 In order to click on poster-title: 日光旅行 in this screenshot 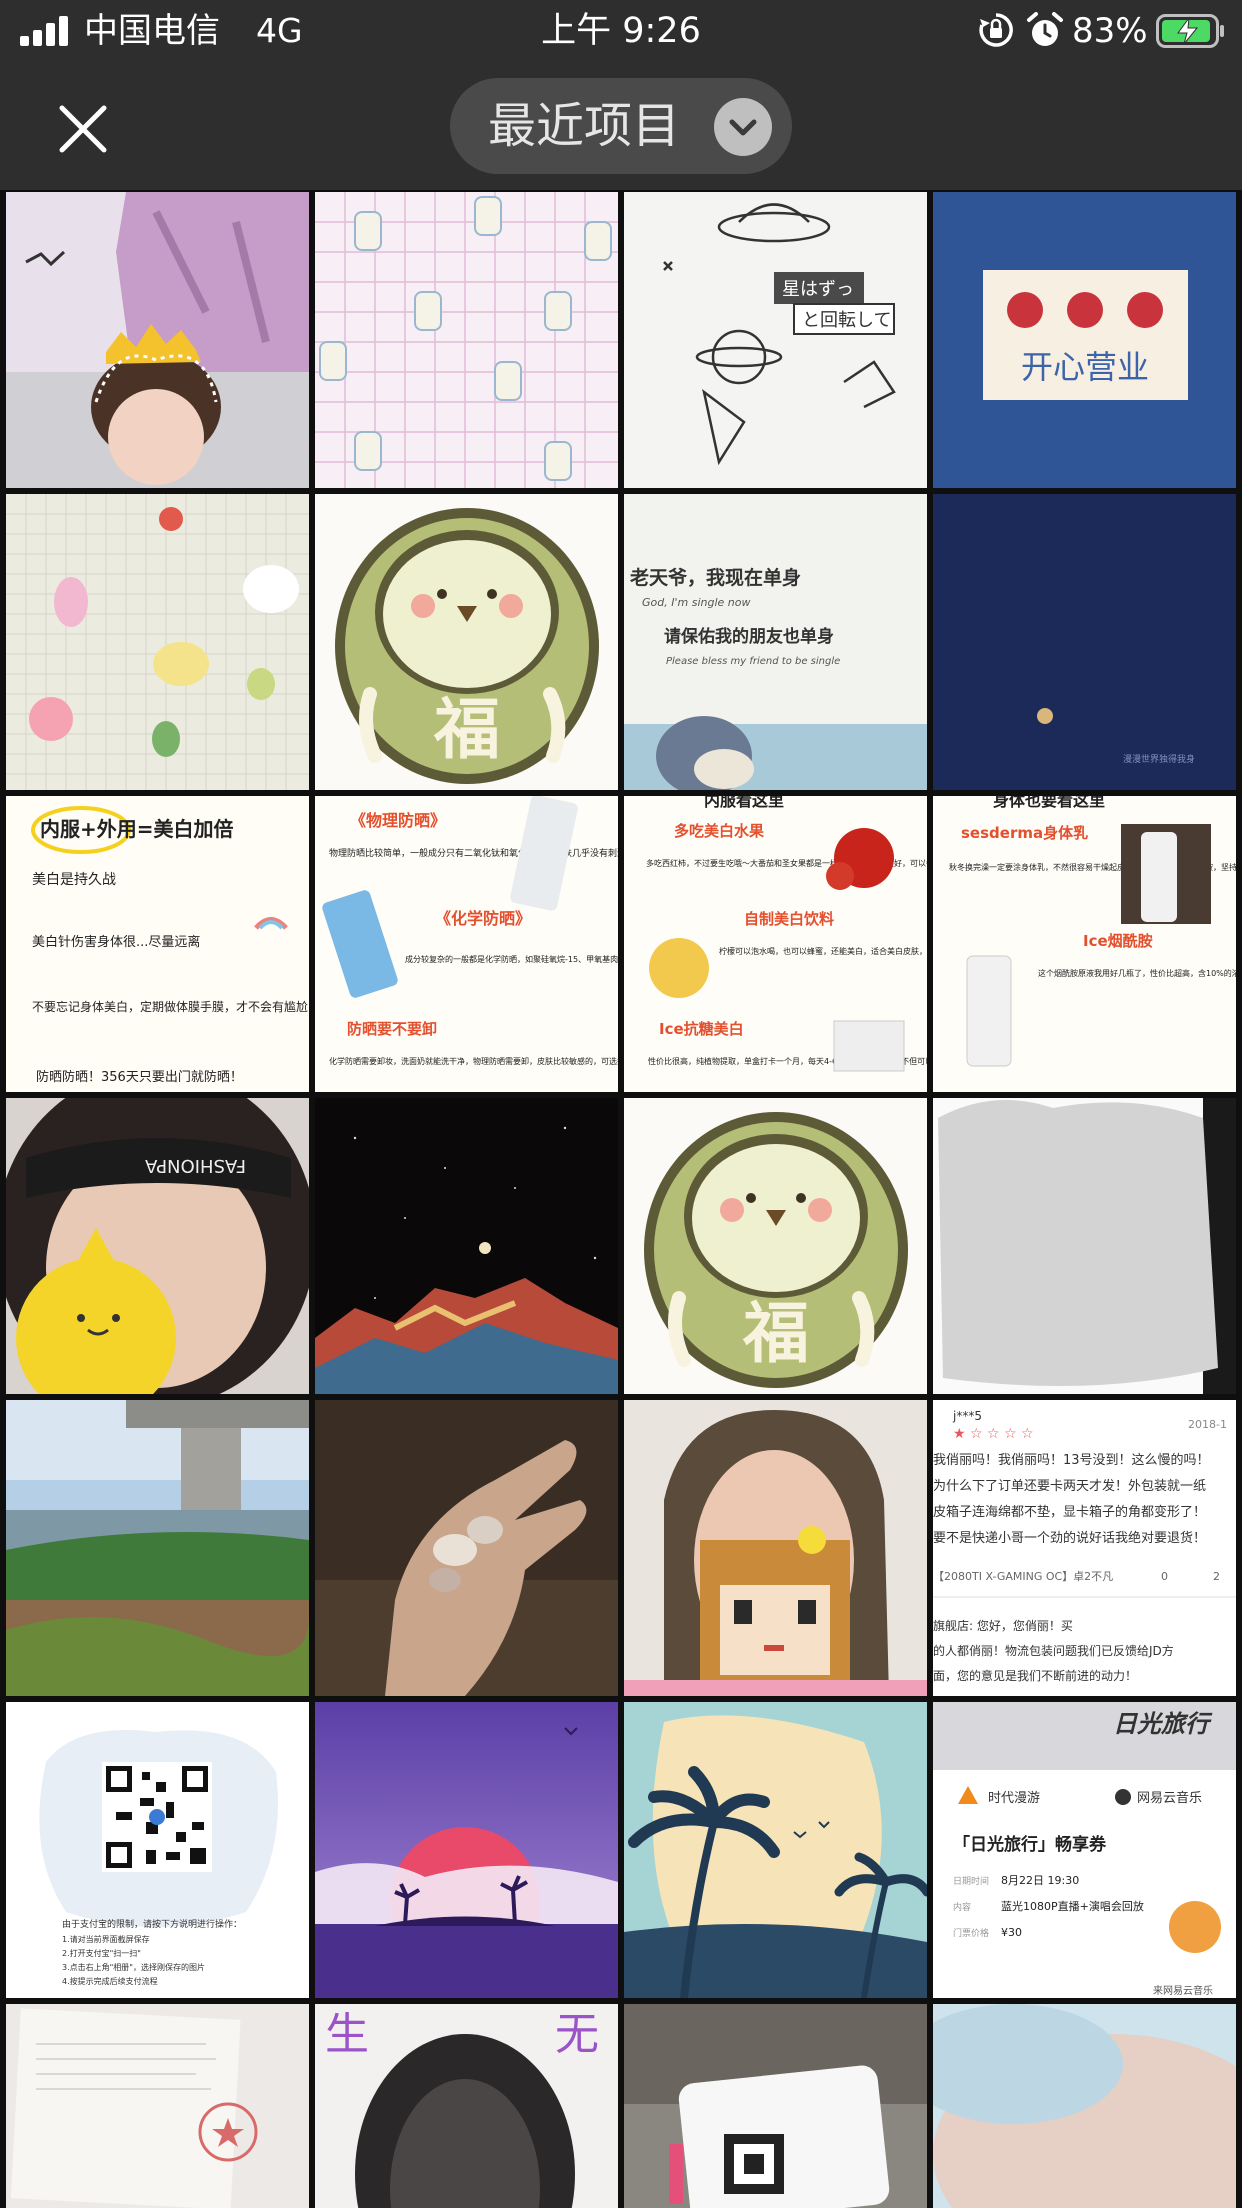, I will do `click(1163, 1724)`.